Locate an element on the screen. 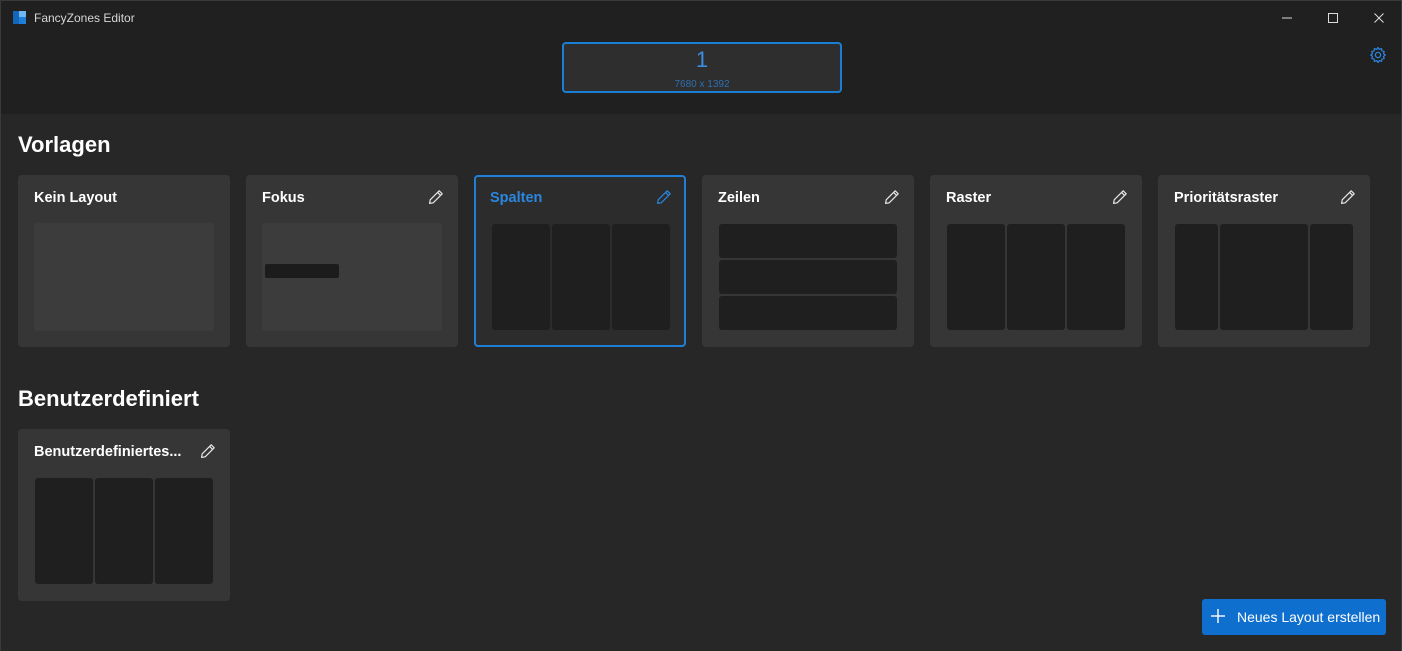  template-card-grid: Raster is located at coordinates (1036, 261).